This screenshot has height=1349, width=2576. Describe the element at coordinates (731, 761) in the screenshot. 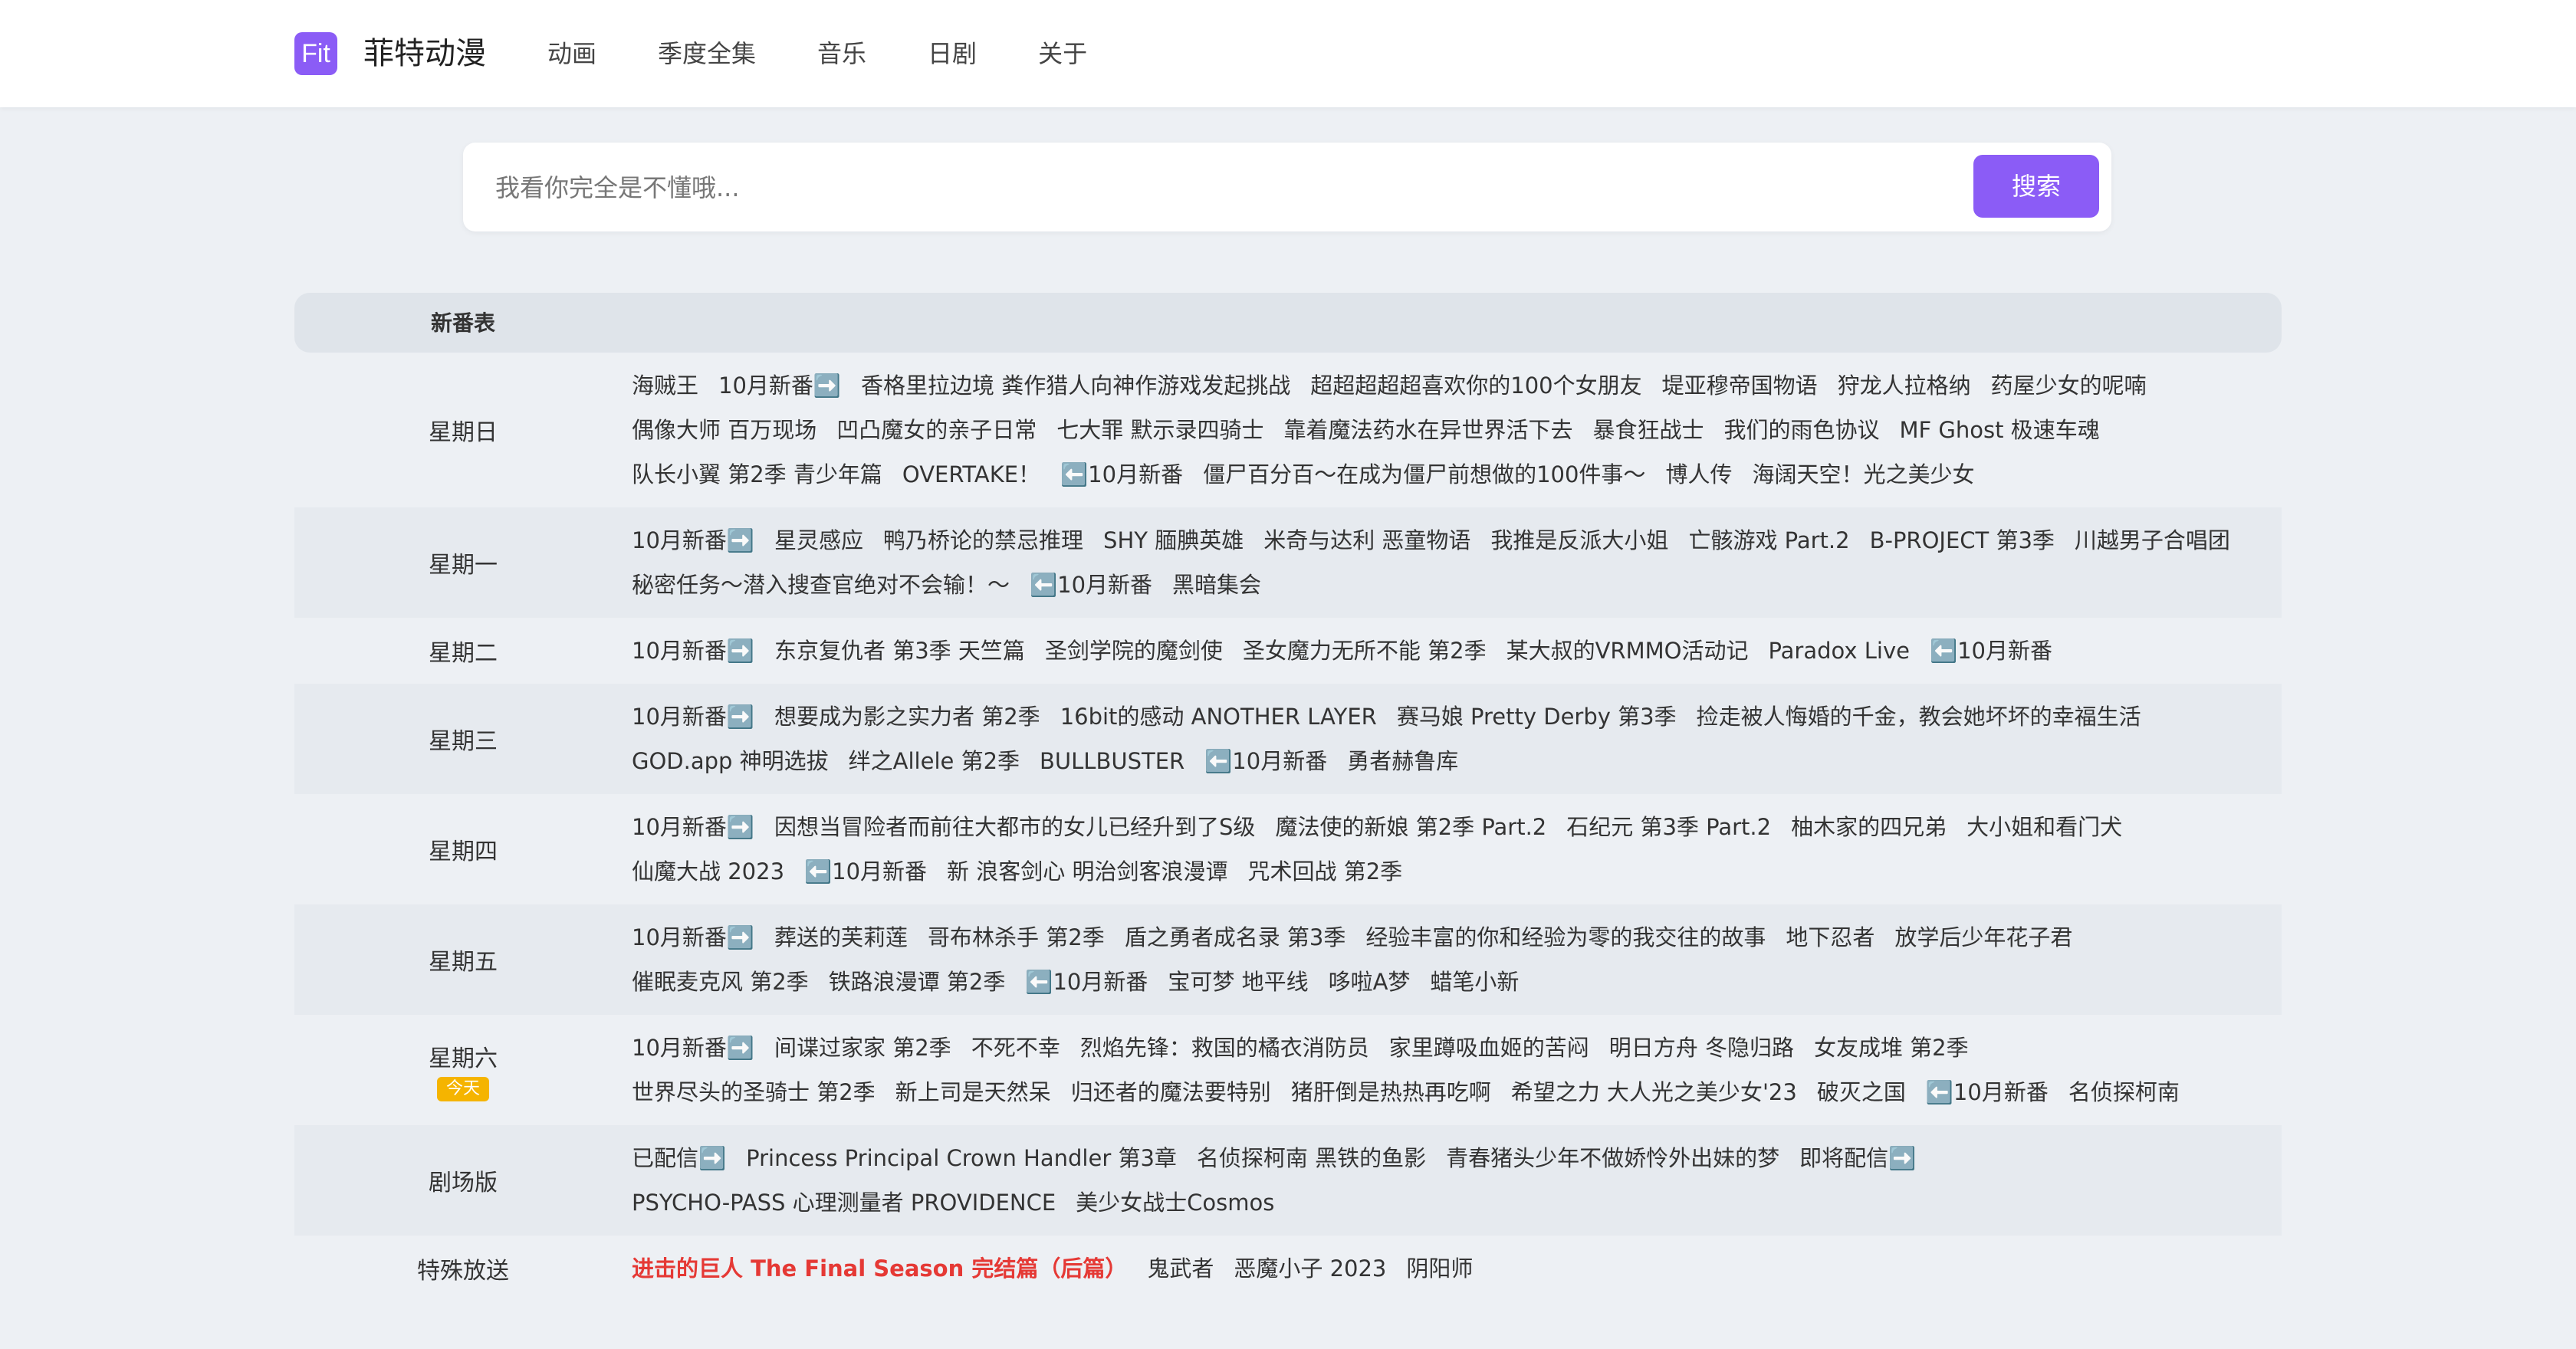

I see `anime-title-link: GOD.app 神明选拔` at that location.